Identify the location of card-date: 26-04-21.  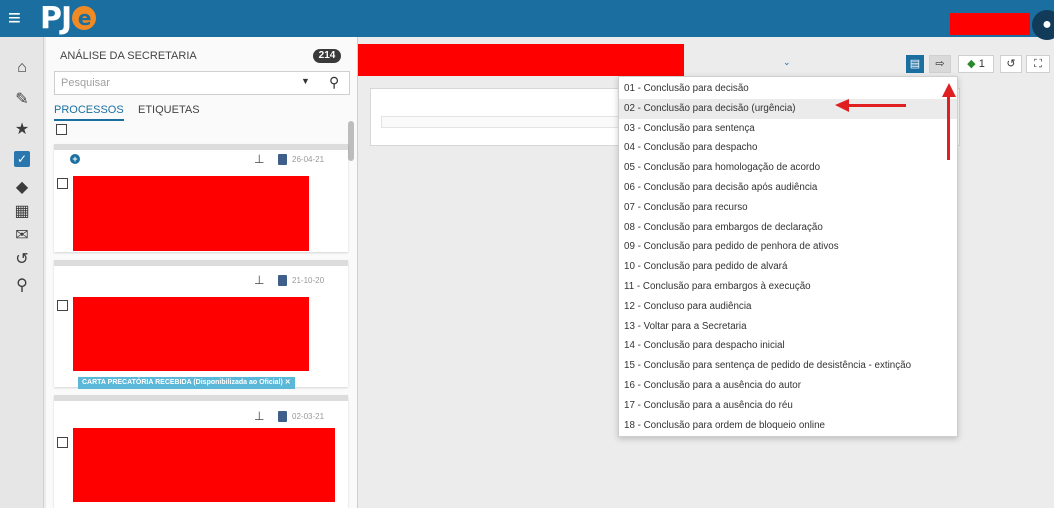
(308, 159).